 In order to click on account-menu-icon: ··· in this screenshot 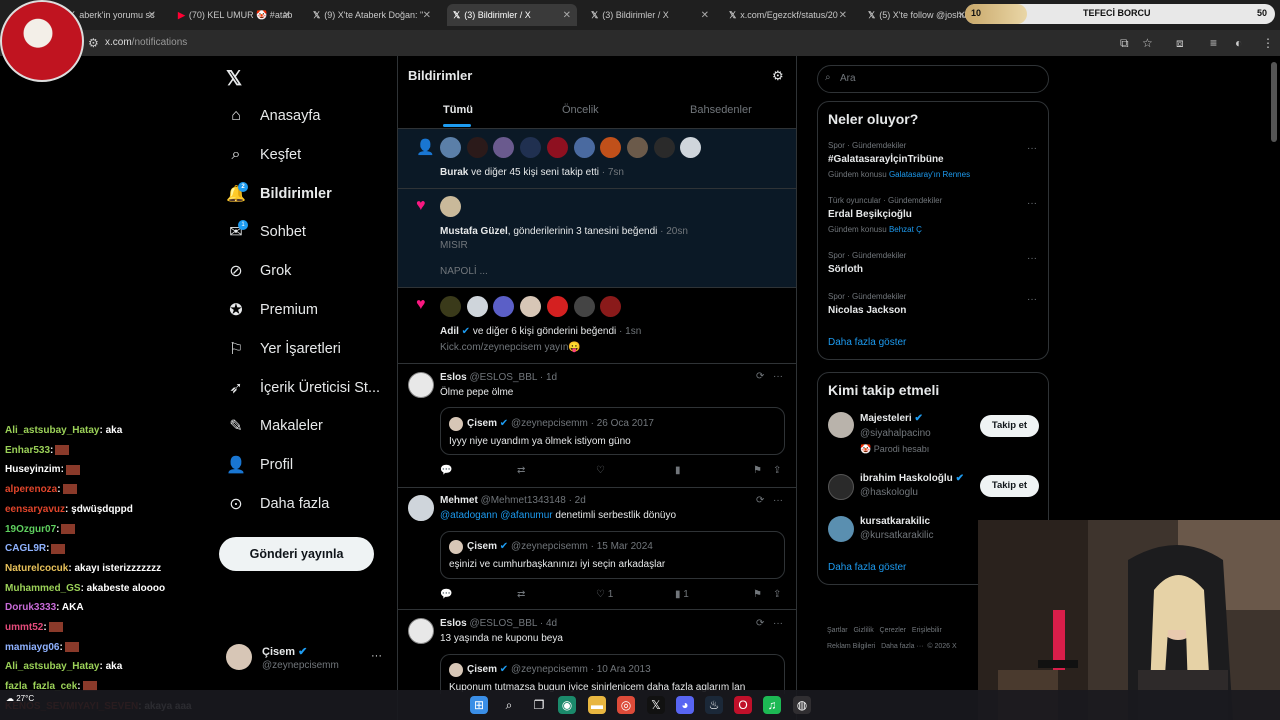, I will do `click(376, 656)`.